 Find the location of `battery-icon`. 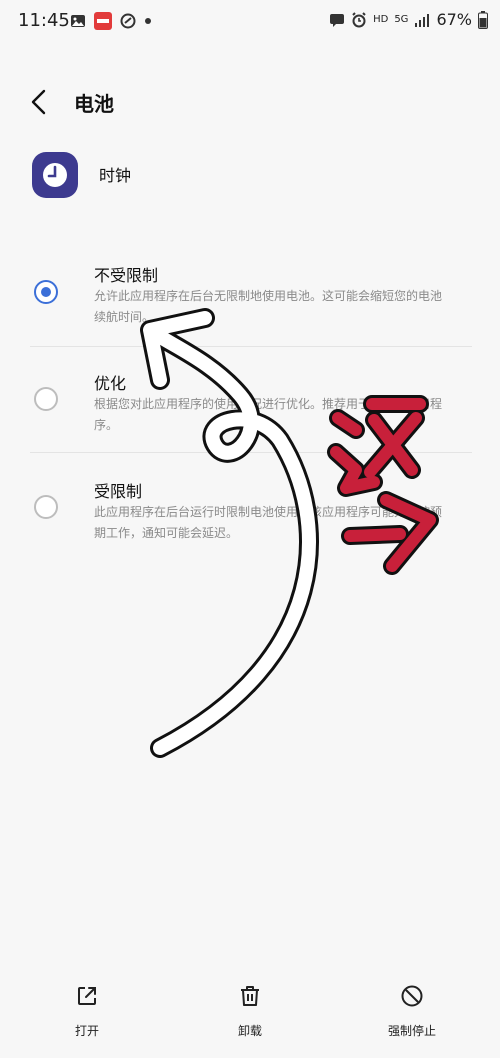

battery-icon is located at coordinates (483, 19).